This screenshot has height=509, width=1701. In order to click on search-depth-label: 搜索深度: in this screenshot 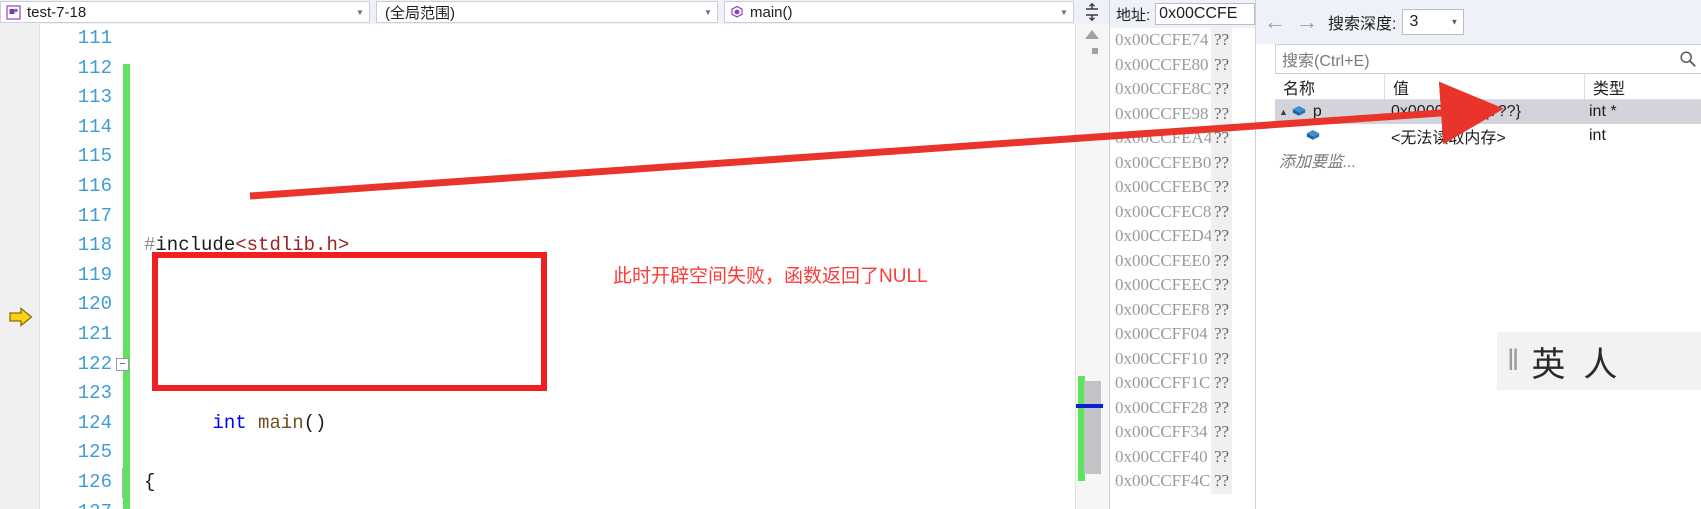, I will do `click(1362, 24)`.